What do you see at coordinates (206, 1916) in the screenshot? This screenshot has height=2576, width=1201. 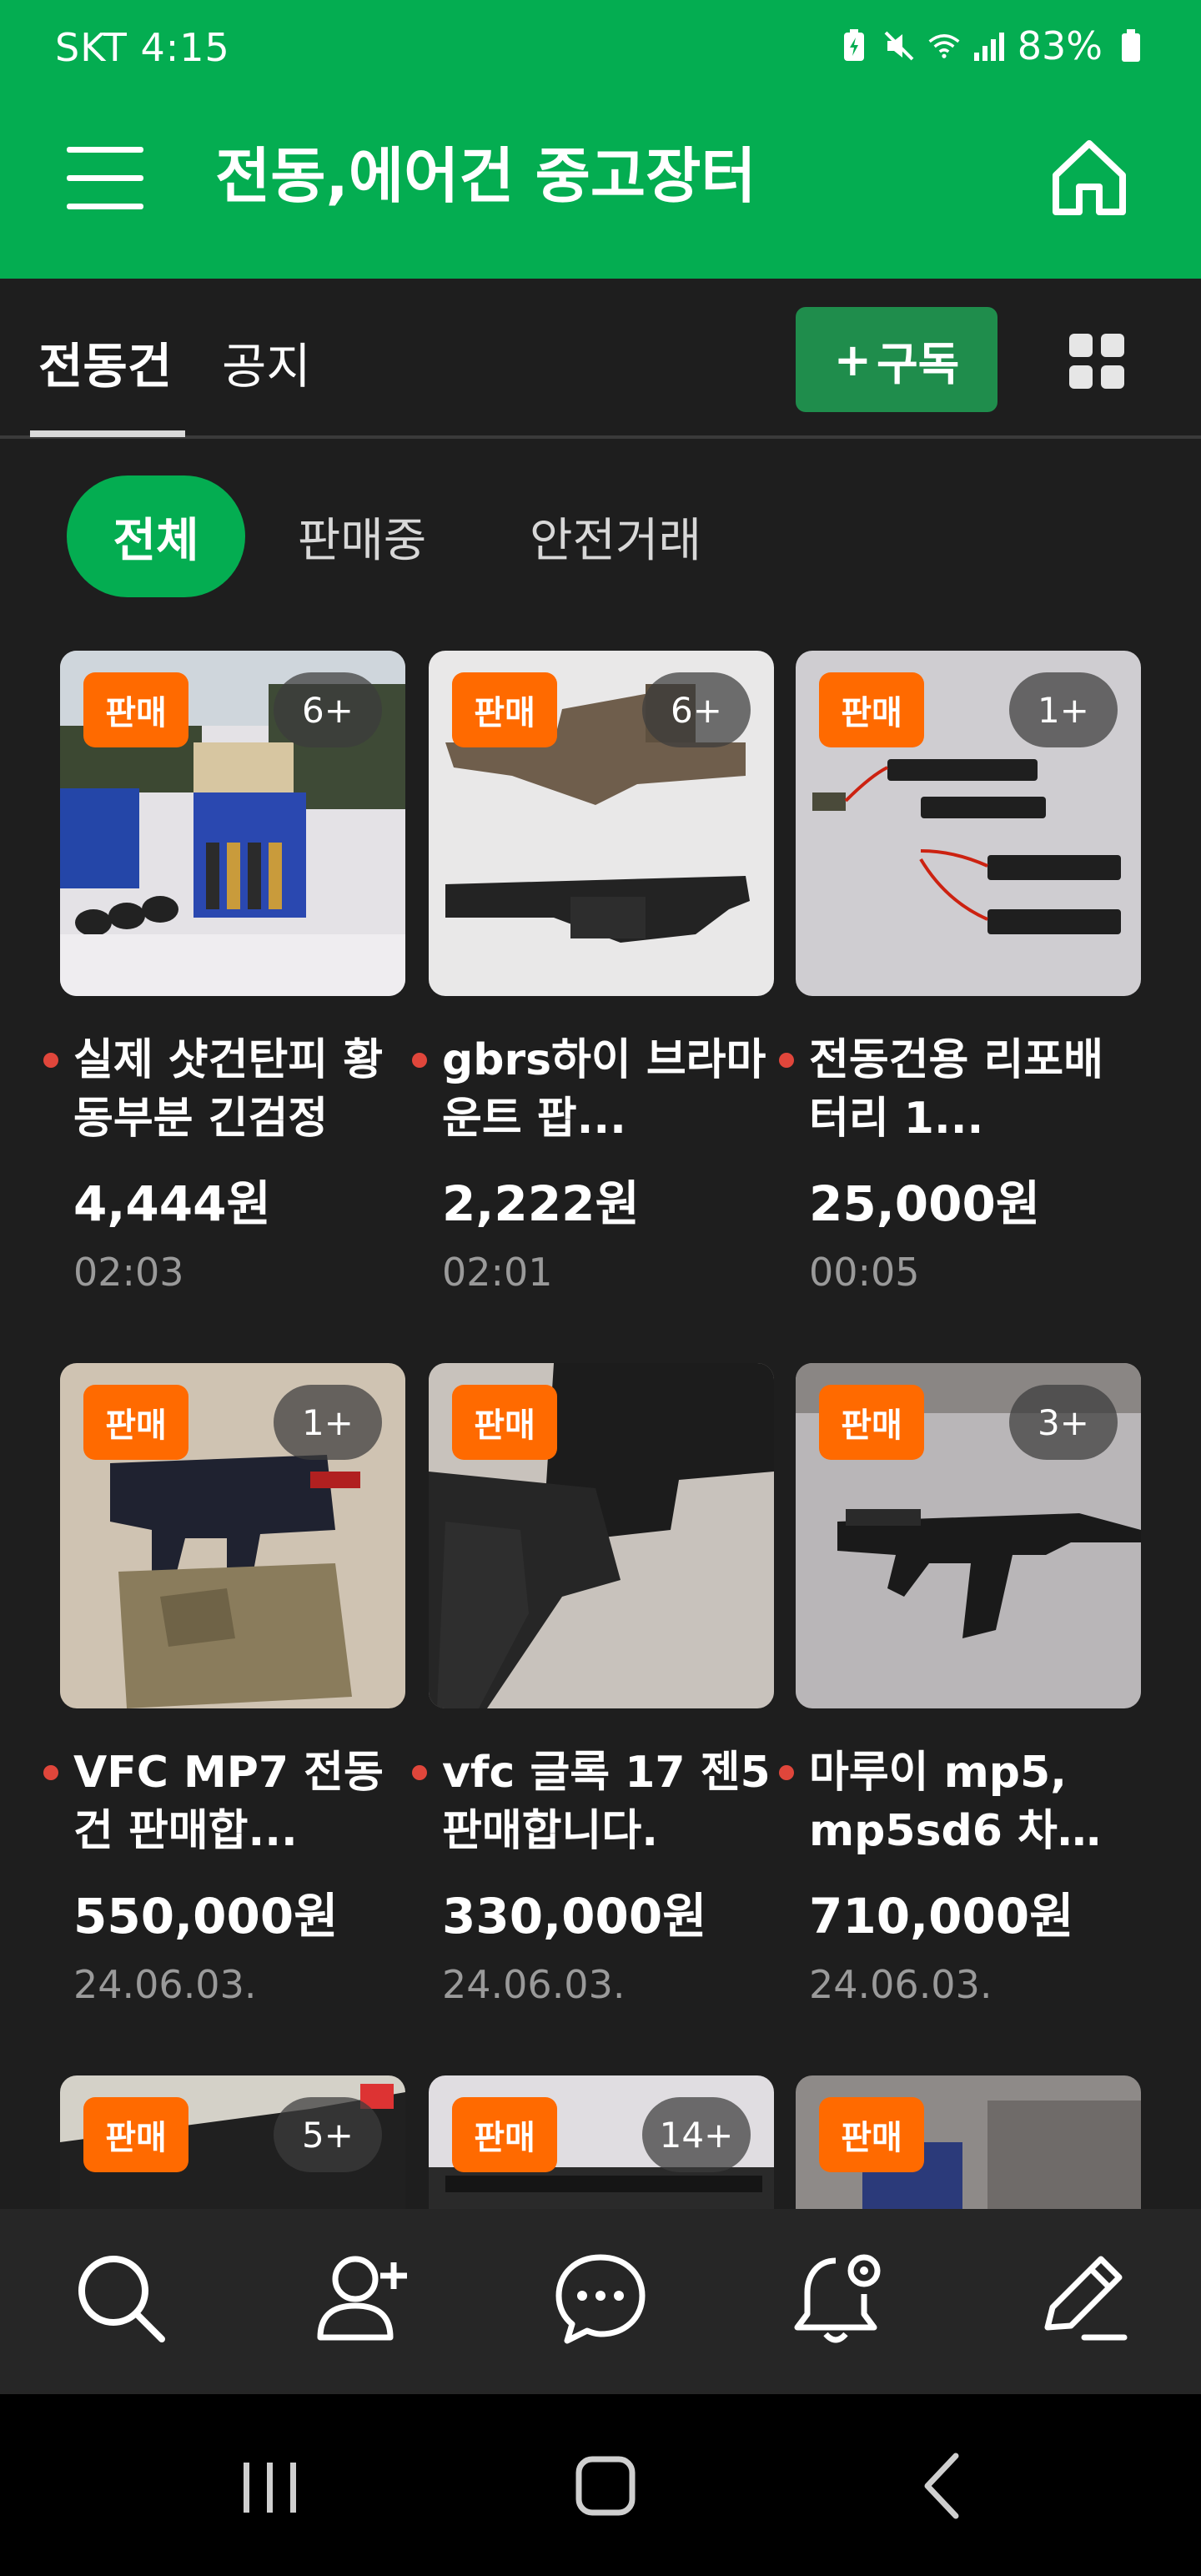 I see `product-price: 550,000원` at bounding box center [206, 1916].